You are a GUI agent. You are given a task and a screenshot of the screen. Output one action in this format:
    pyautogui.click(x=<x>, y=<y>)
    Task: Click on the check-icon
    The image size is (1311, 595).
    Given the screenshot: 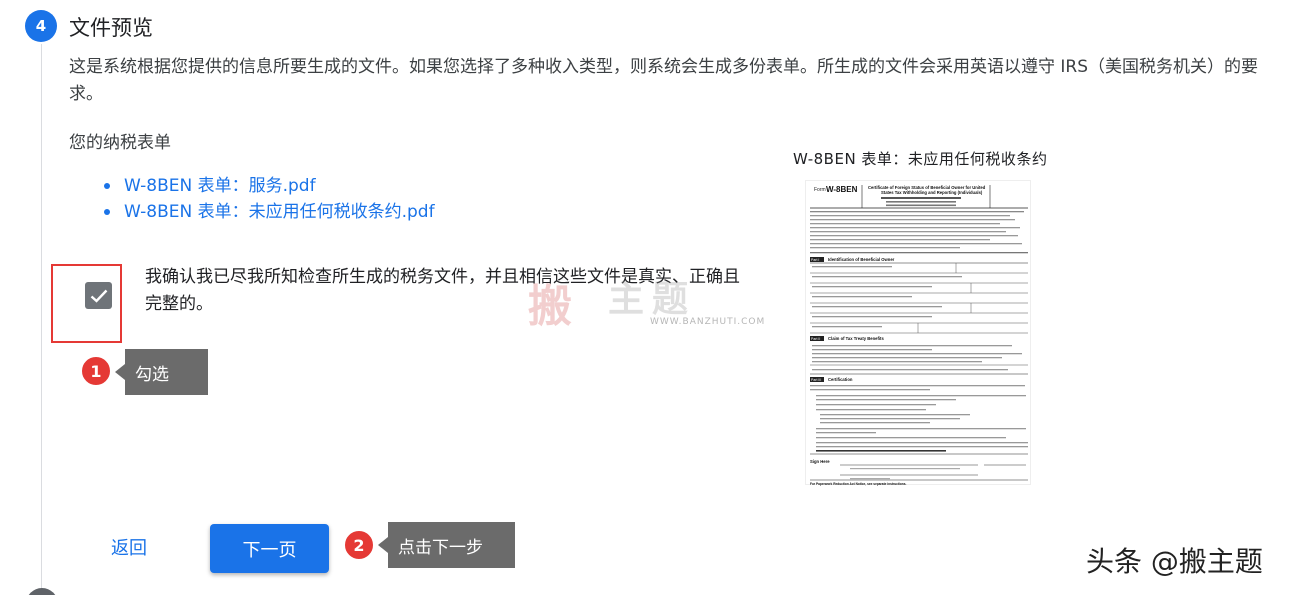 What is the action you would take?
    pyautogui.click(x=98, y=296)
    